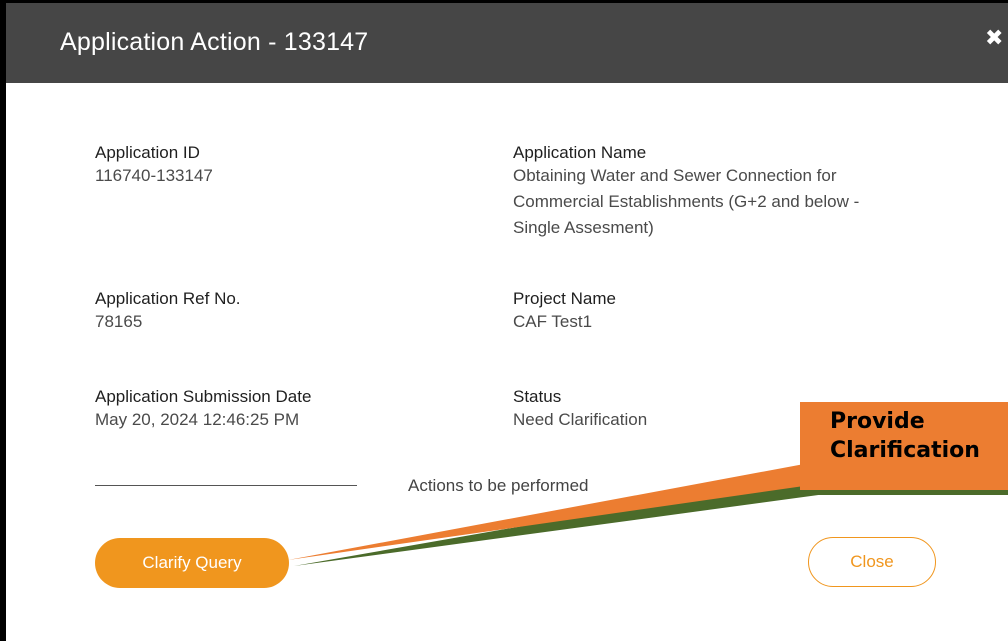 This screenshot has height=641, width=1008. What do you see at coordinates (905, 436) in the screenshot?
I see `callout-text: Provide Clarification` at bounding box center [905, 436].